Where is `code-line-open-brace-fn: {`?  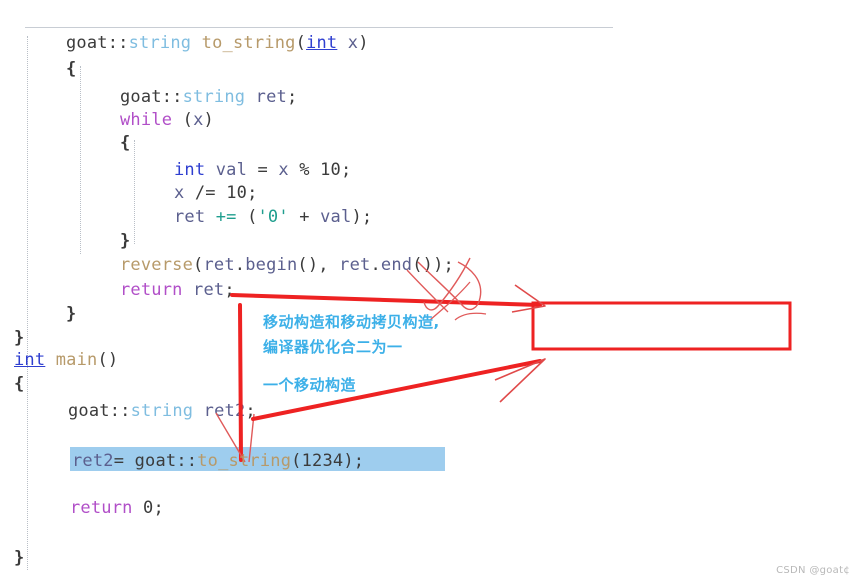
code-line-open-brace-fn: { is located at coordinates (71, 69).